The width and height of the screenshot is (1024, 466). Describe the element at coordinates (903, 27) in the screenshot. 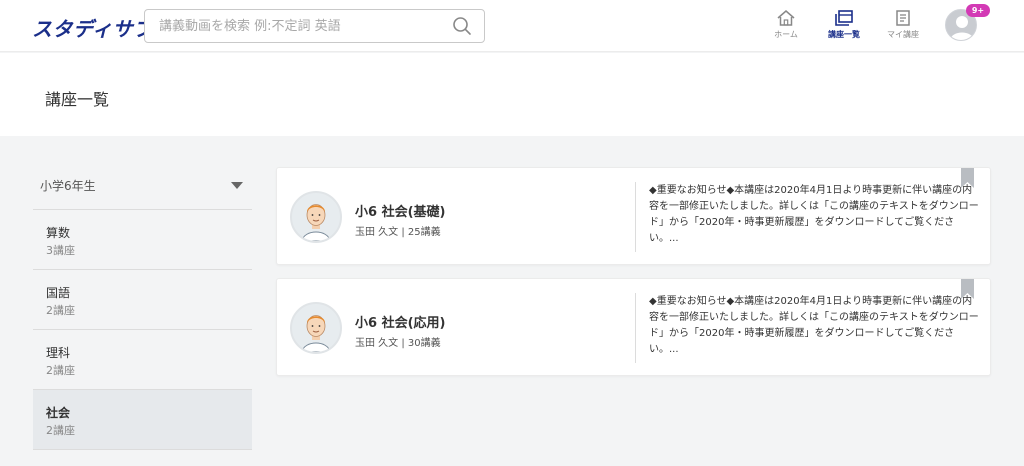

I see `nav-my-course: マイ講座` at that location.